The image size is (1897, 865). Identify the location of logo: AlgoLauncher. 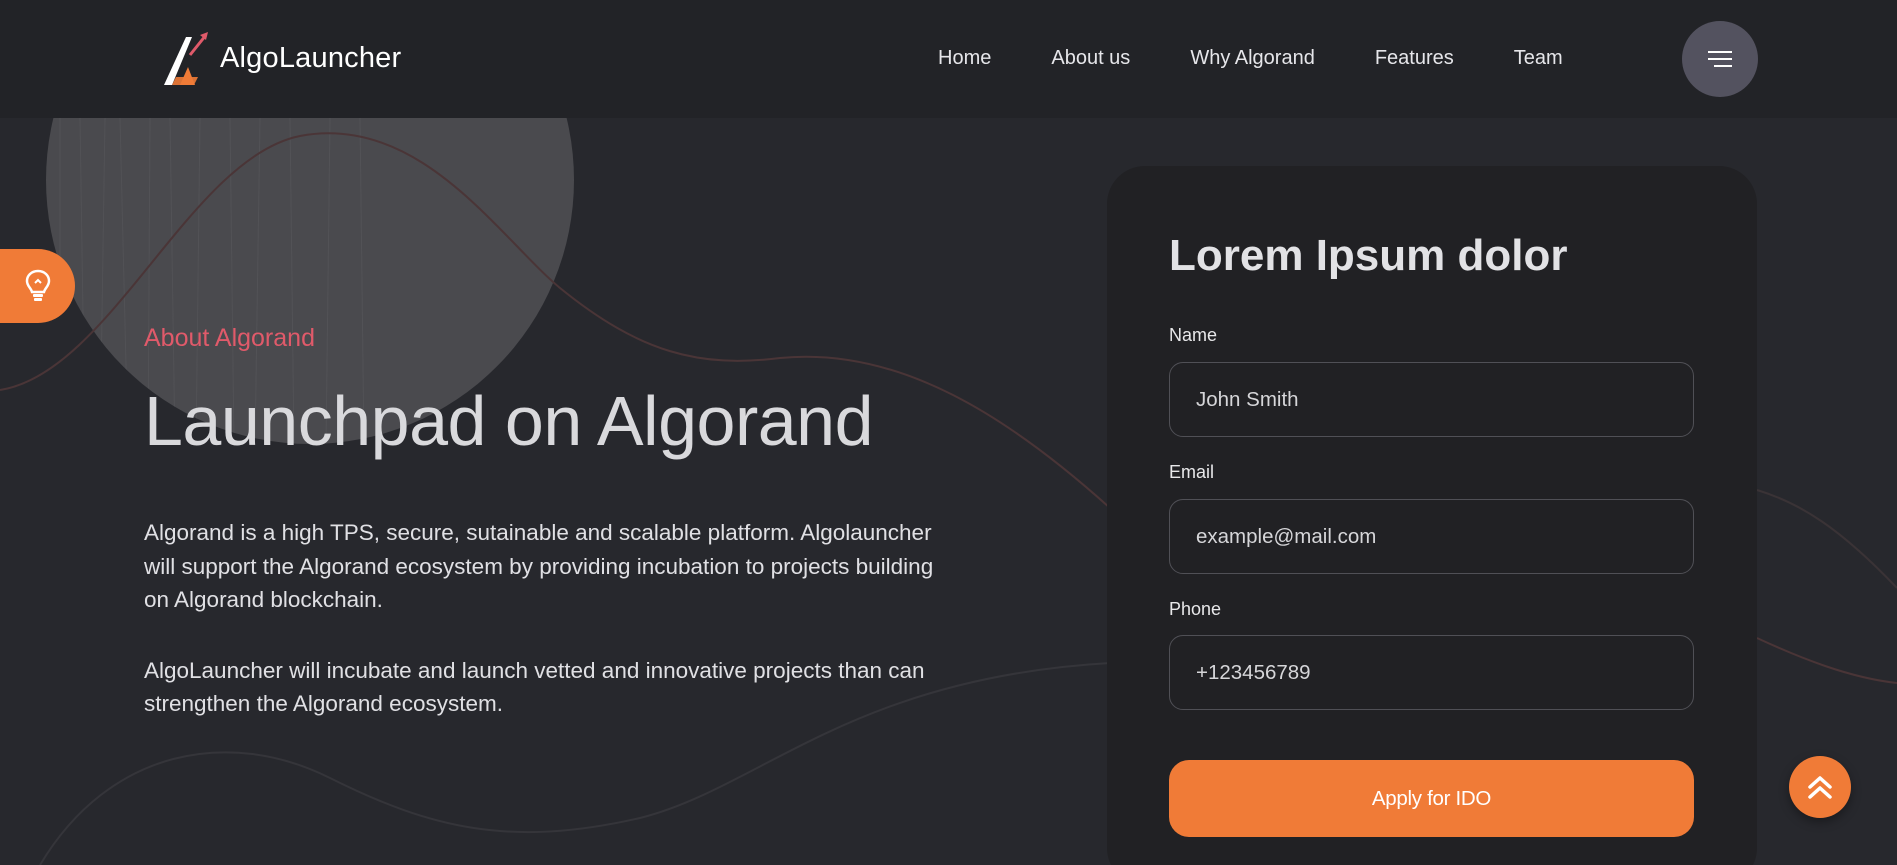
(280, 58).